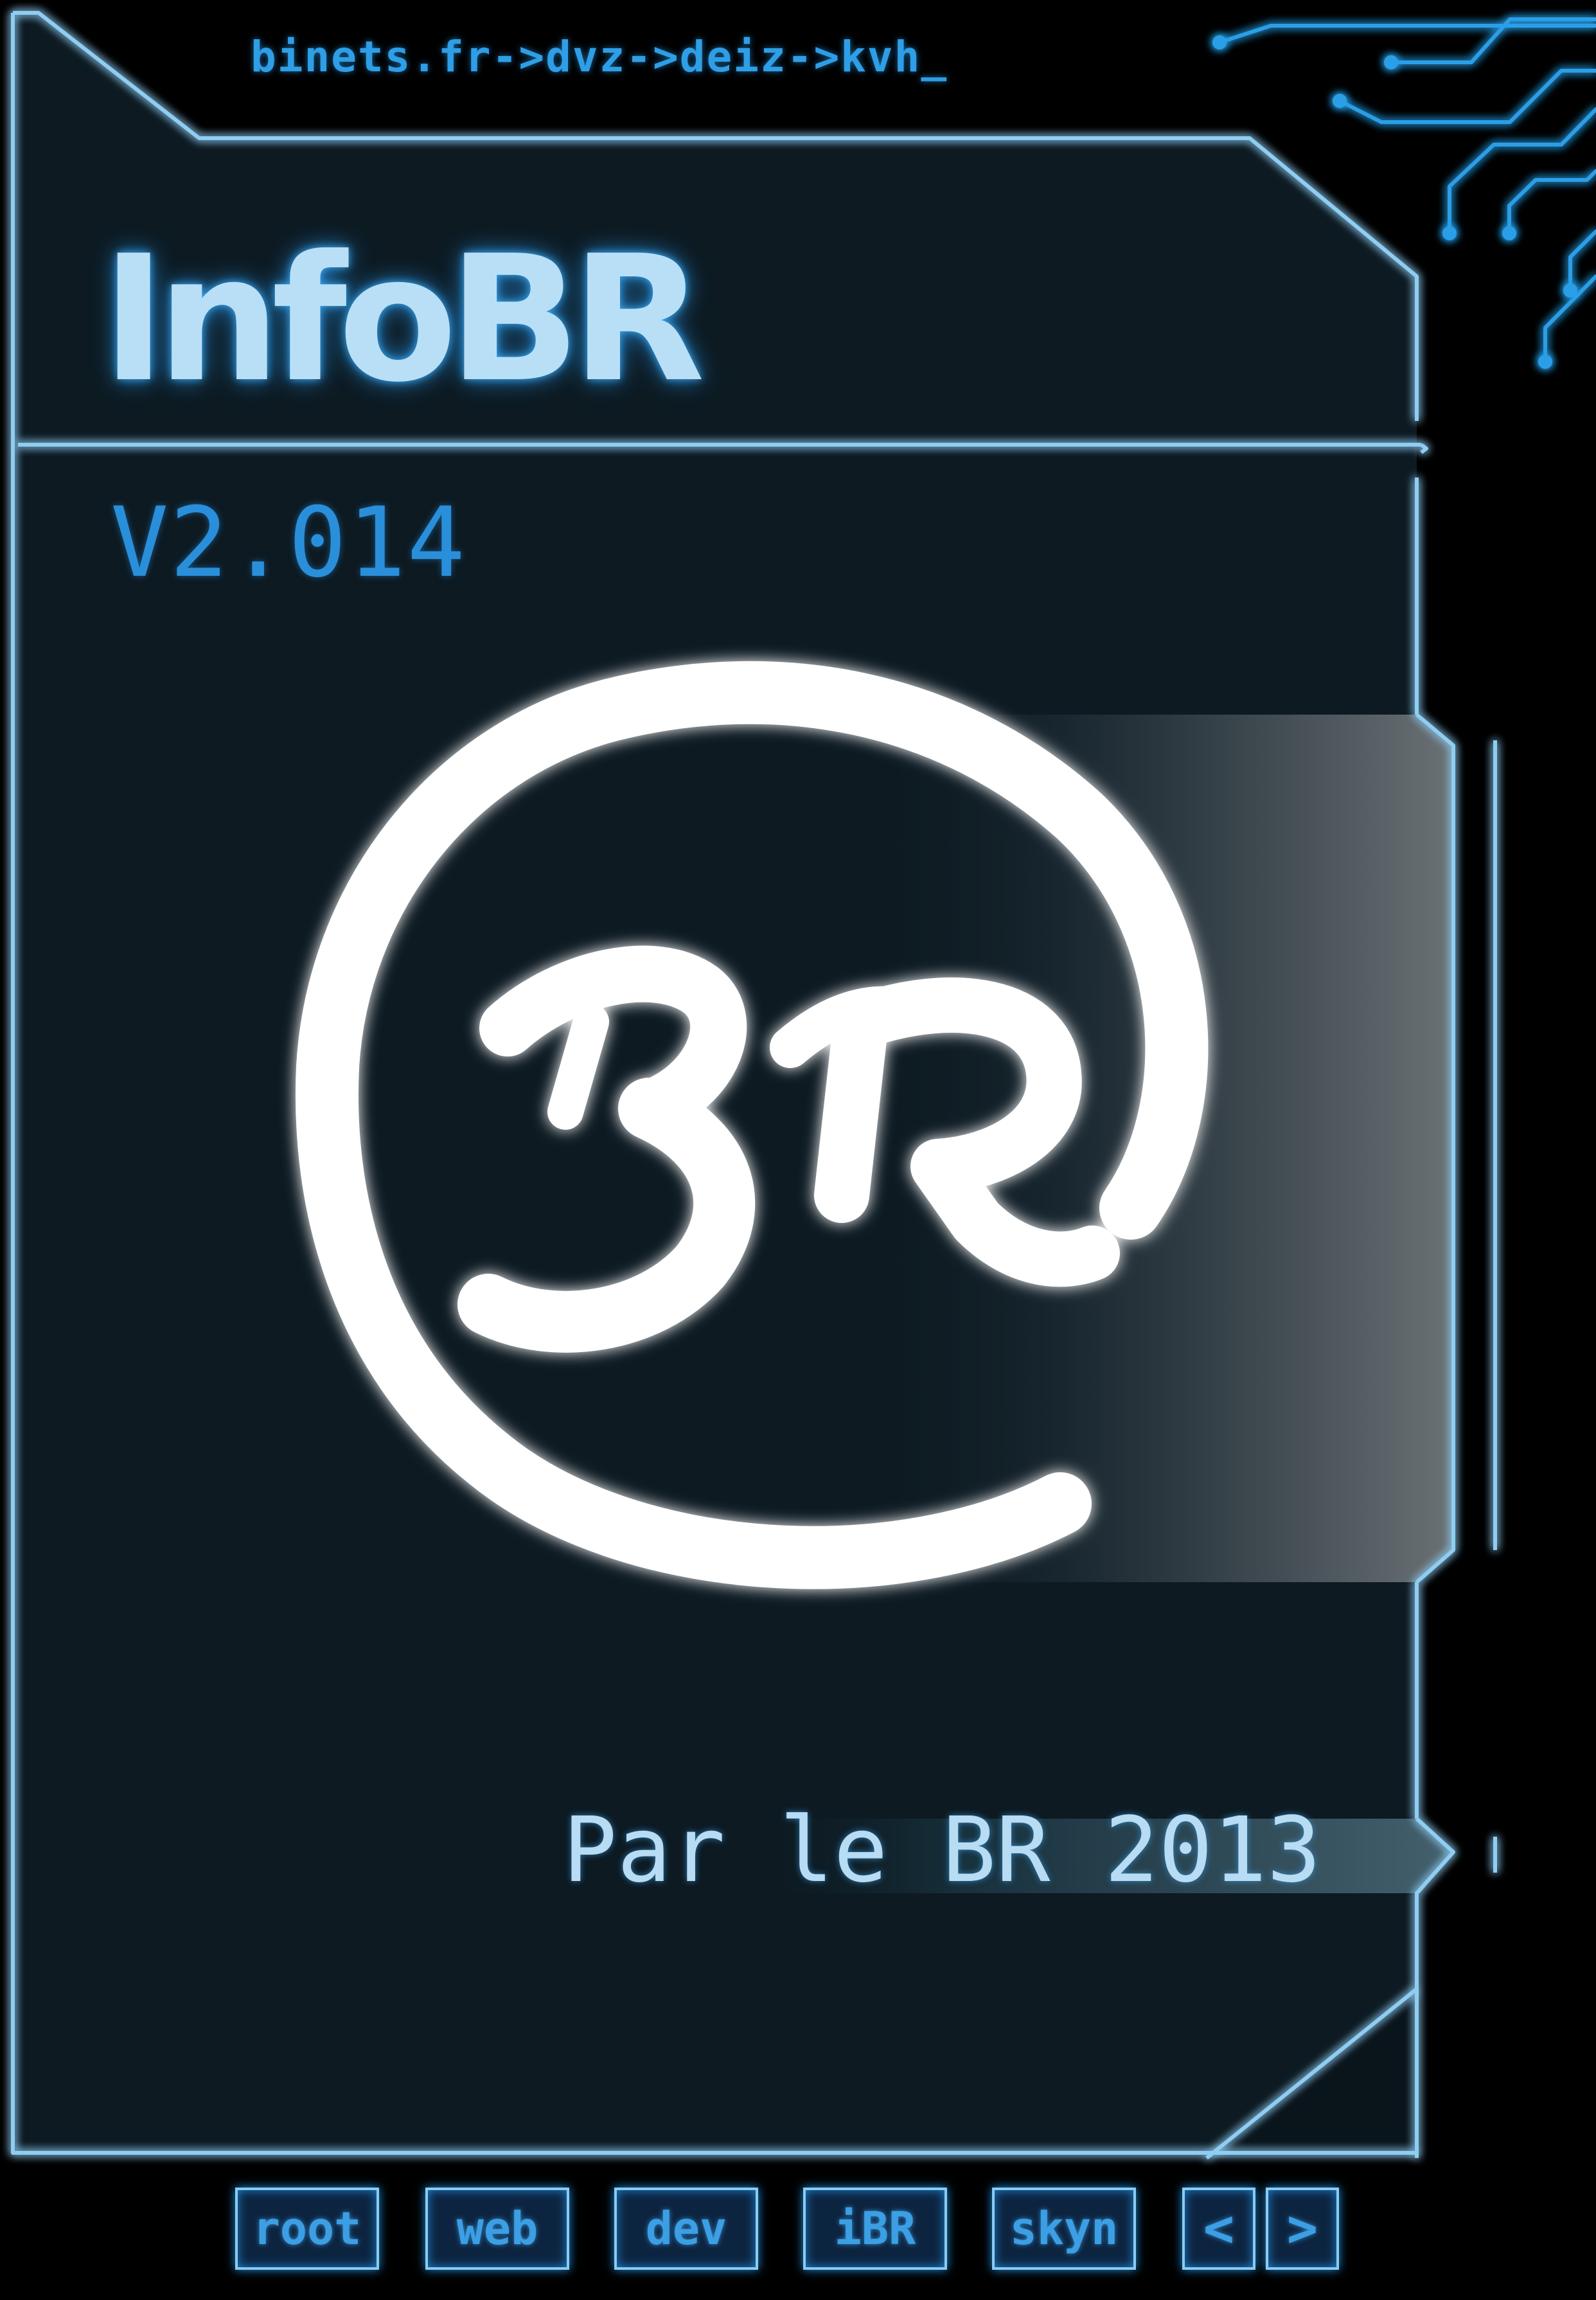 The height and width of the screenshot is (2300, 1596). Describe the element at coordinates (578, 1067) in the screenshot. I see `logo-letter-b-stem` at that location.